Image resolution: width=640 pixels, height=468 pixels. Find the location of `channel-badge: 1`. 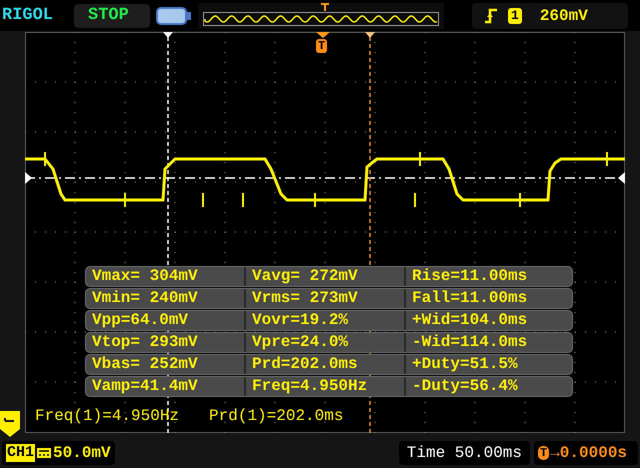

channel-badge: 1 is located at coordinates (515, 16).